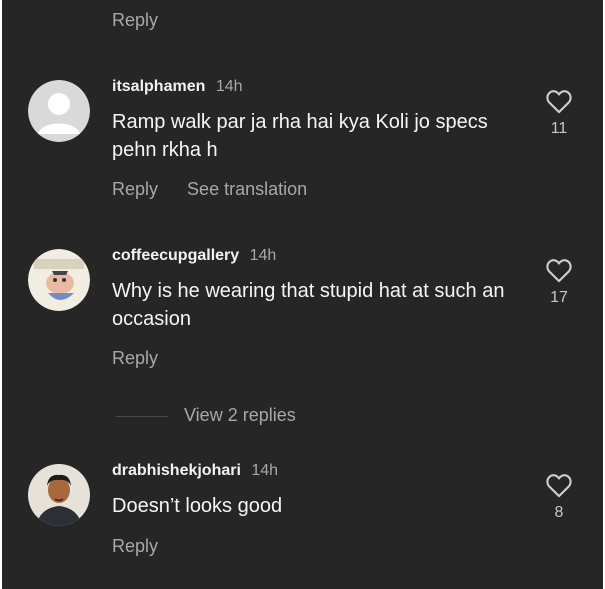 The height and width of the screenshot is (589, 605). Describe the element at coordinates (176, 470) in the screenshot. I see `comment-username: drabhishekjohari` at that location.